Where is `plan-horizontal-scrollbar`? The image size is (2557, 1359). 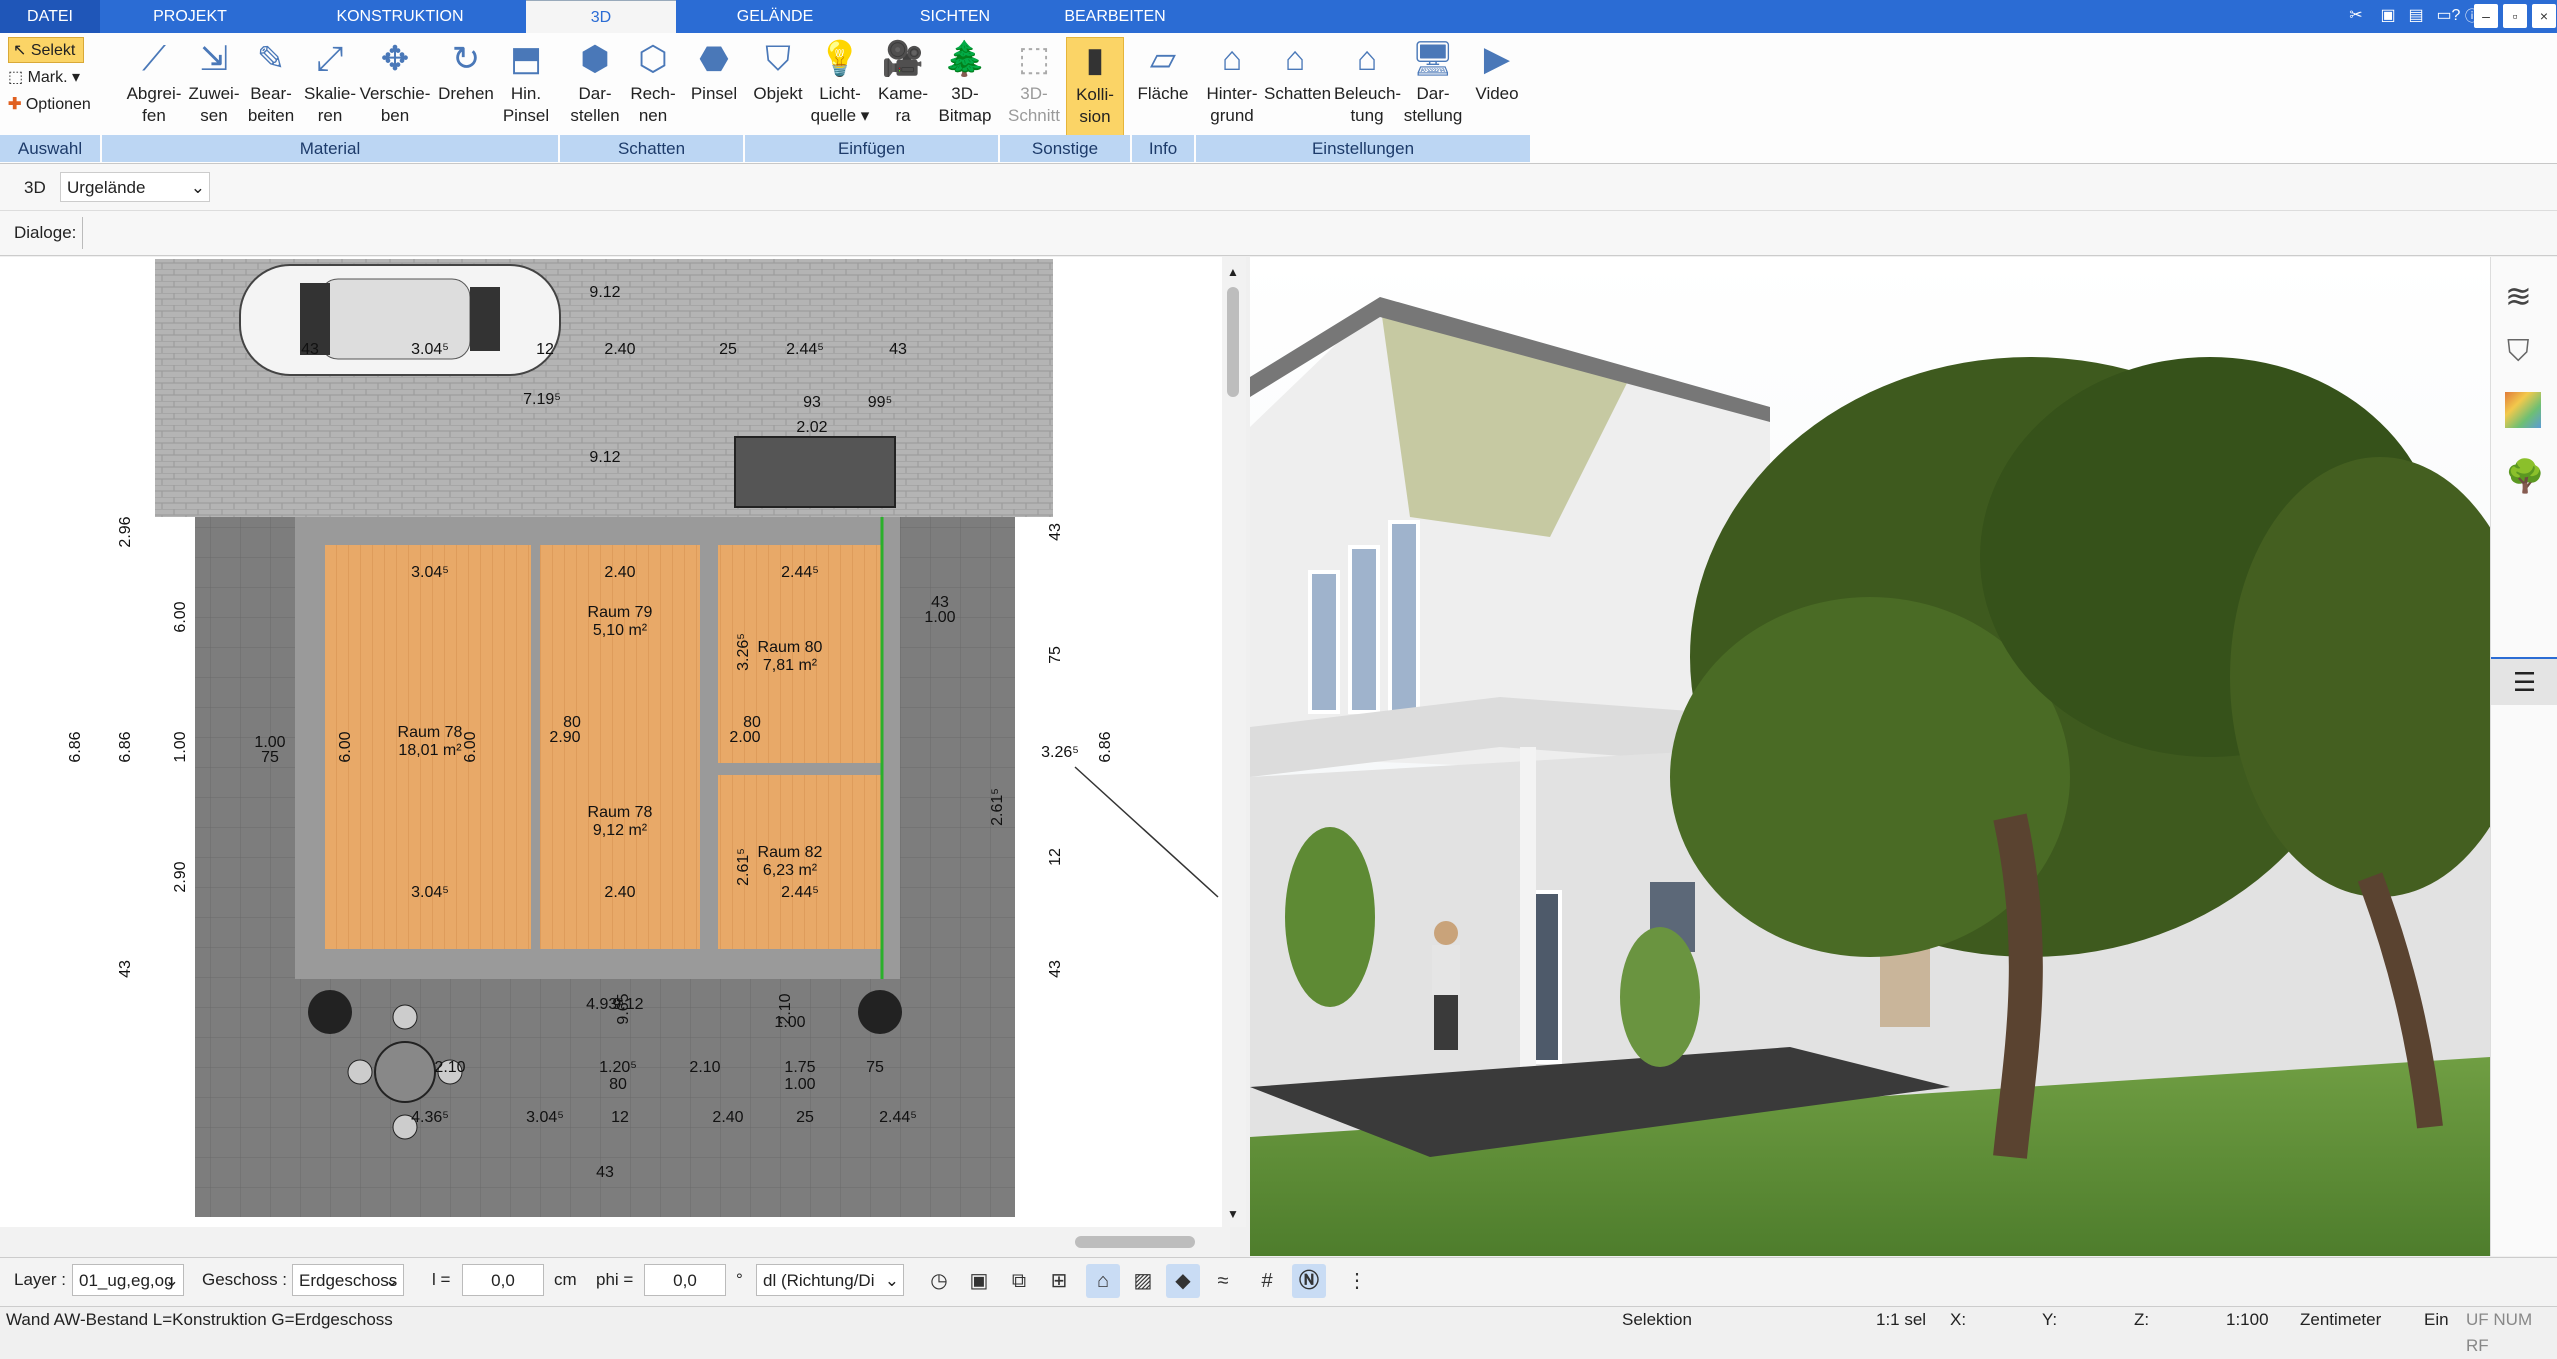 plan-horizontal-scrollbar is located at coordinates (615, 1242).